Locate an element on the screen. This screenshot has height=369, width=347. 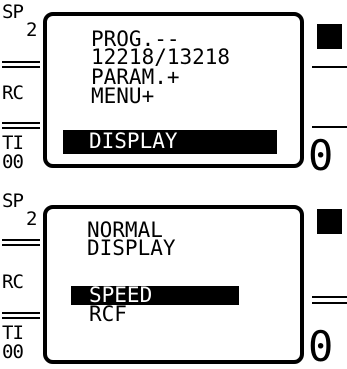
menu-item-display-label: DISPLAY is located at coordinates (133, 141).